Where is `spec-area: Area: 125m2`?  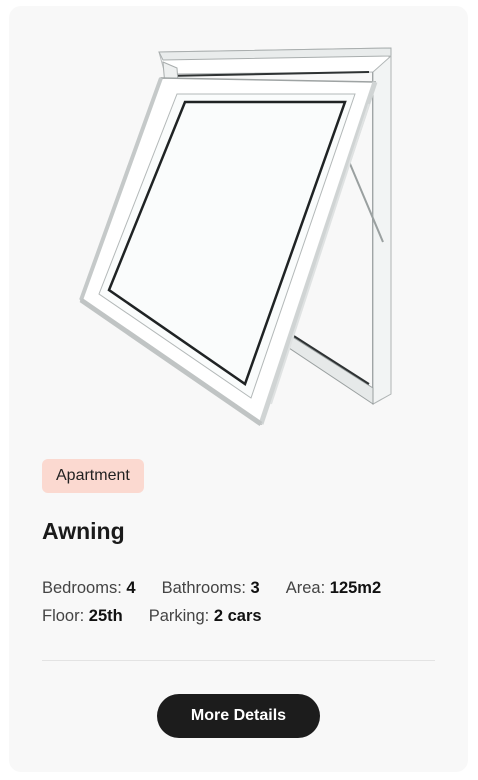 spec-area: Area: 125m2 is located at coordinates (333, 588).